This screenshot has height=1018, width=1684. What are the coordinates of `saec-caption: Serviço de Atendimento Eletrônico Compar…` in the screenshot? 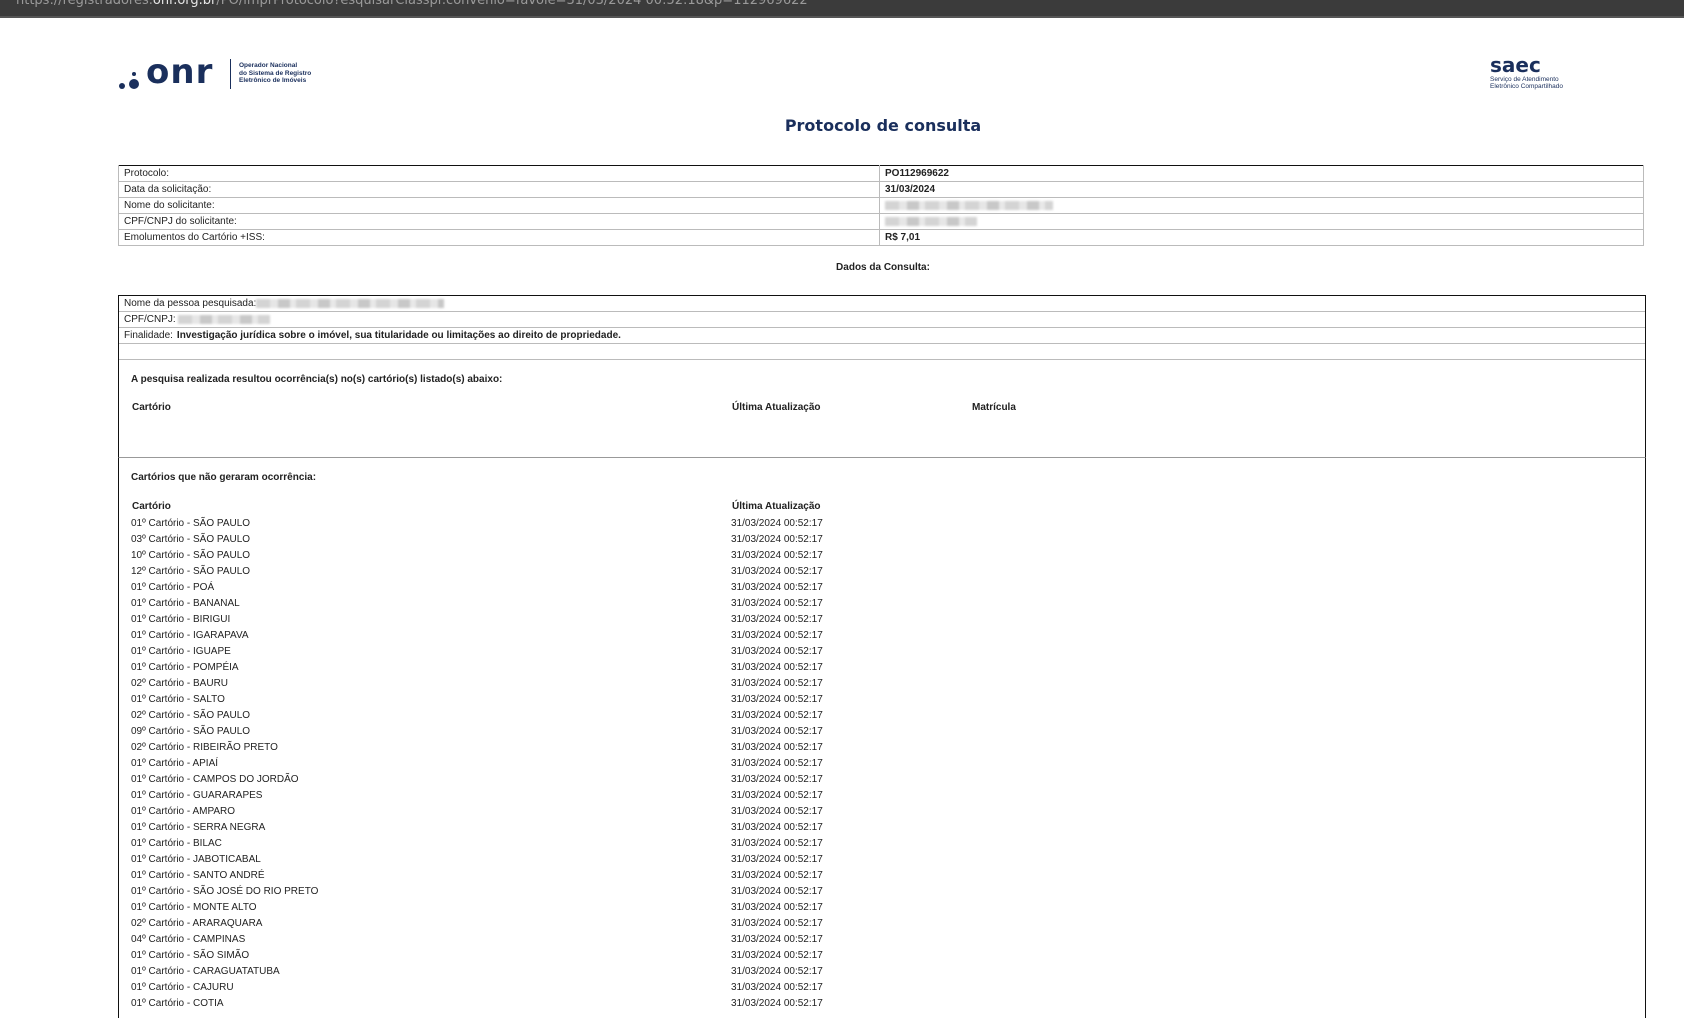 It's located at (1535, 83).